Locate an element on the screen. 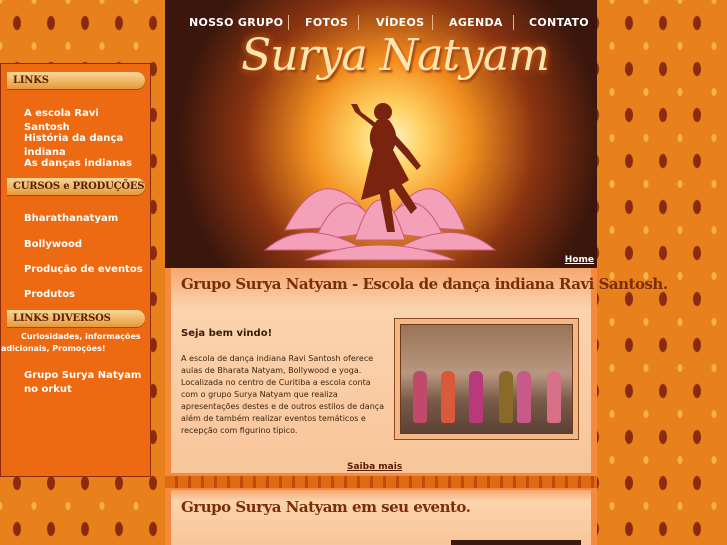 The image size is (727, 545). event-card-title: Grupo Surya Natyam em seu evento. is located at coordinates (326, 507).